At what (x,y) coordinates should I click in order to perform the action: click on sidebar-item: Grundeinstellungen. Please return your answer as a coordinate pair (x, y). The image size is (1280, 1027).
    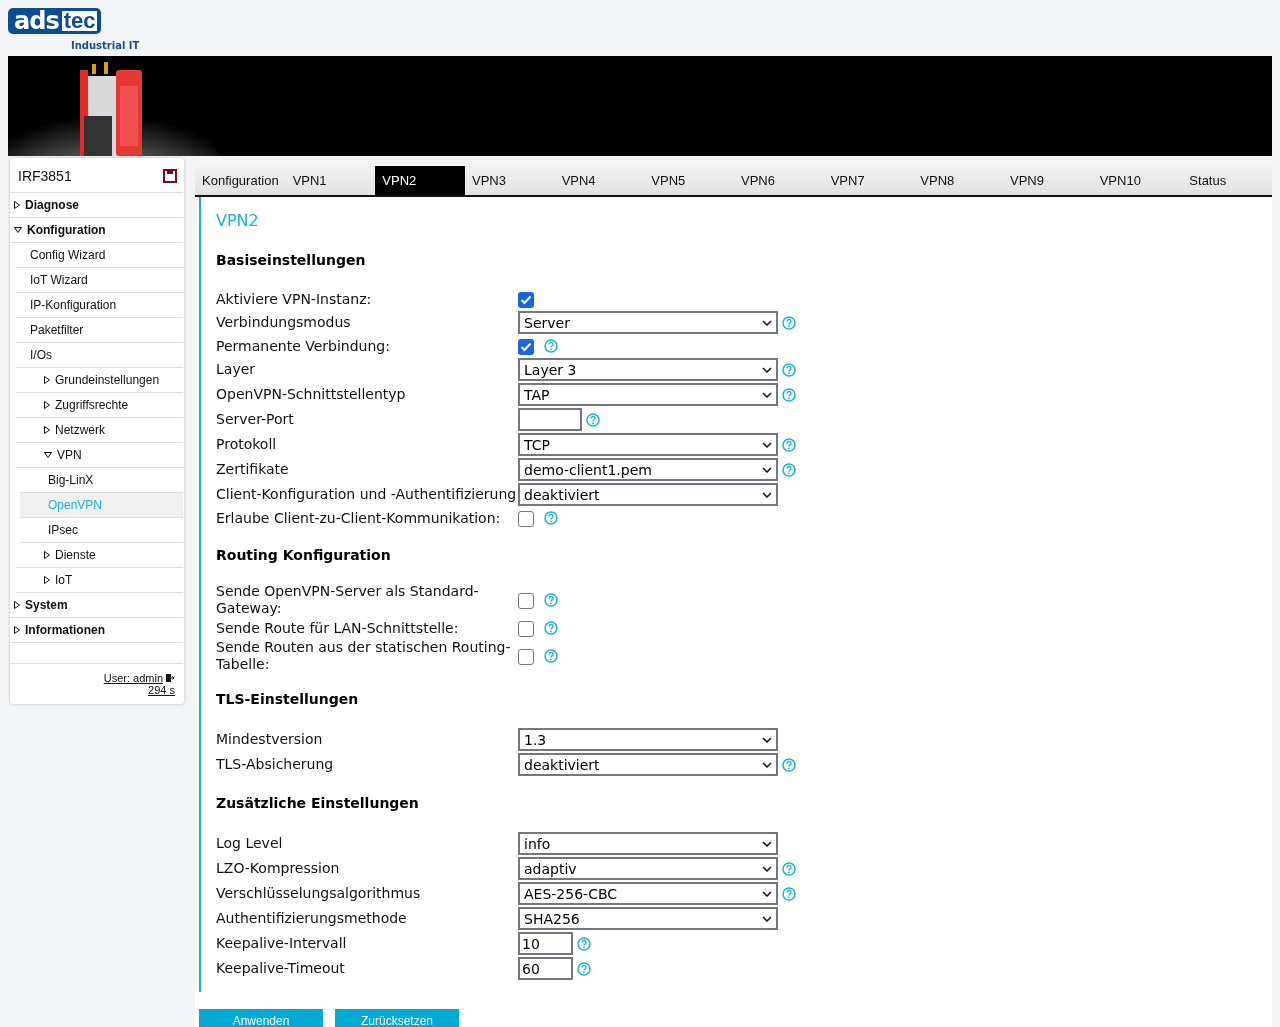
    Looking at the image, I should click on (99, 380).